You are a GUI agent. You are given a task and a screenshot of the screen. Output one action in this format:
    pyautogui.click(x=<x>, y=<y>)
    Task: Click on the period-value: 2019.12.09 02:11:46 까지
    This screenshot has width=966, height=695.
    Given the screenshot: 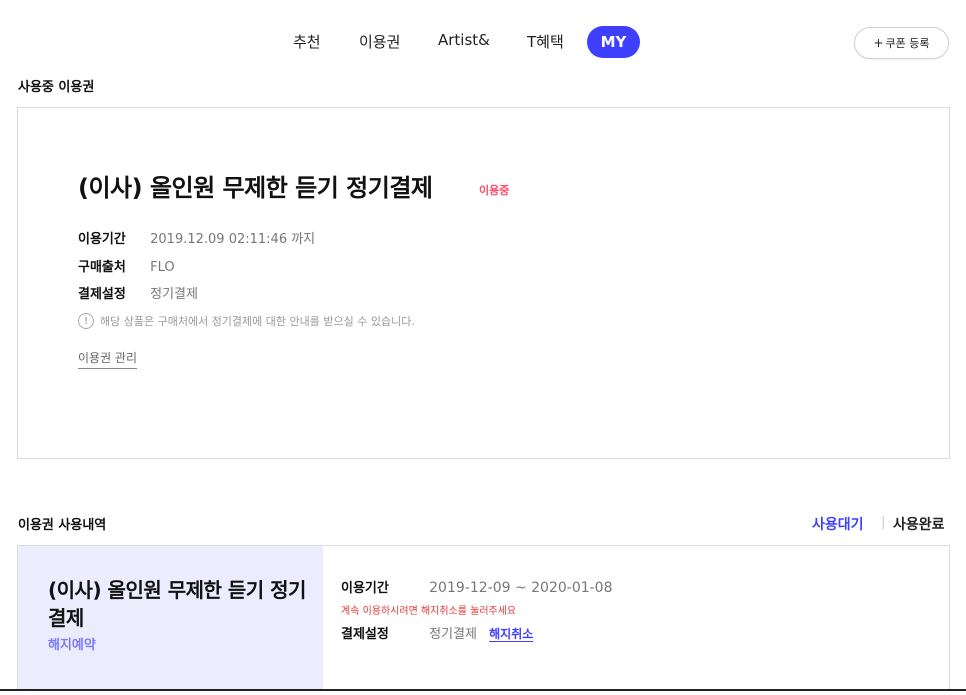 What is the action you would take?
    pyautogui.click(x=233, y=239)
    